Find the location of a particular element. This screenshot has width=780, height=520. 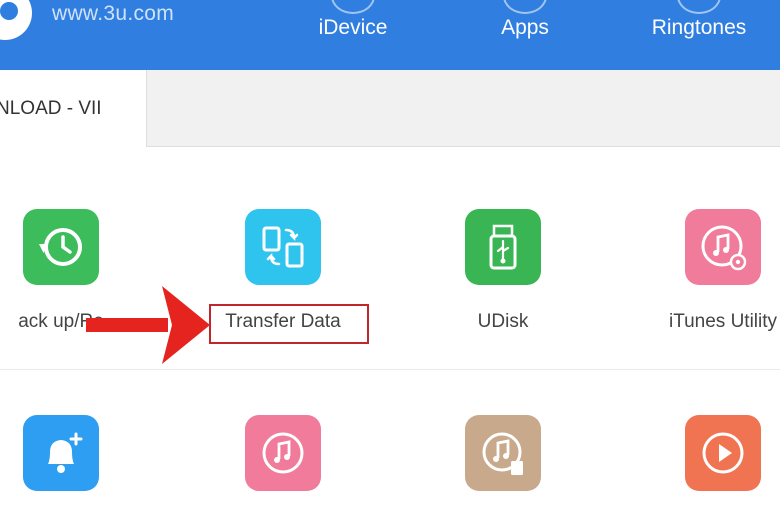

music-note-icon is located at coordinates (283, 453).